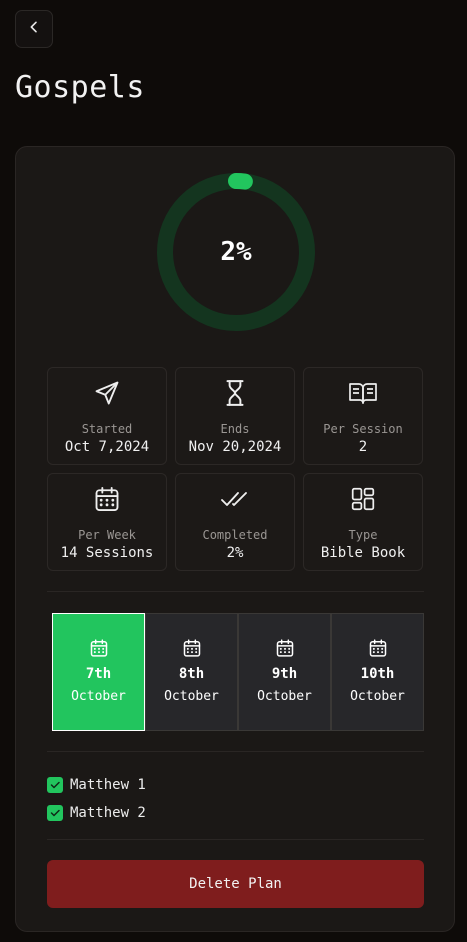  Describe the element at coordinates (235, 522) in the screenshot. I see `stat-completed: Completed 2%` at that location.